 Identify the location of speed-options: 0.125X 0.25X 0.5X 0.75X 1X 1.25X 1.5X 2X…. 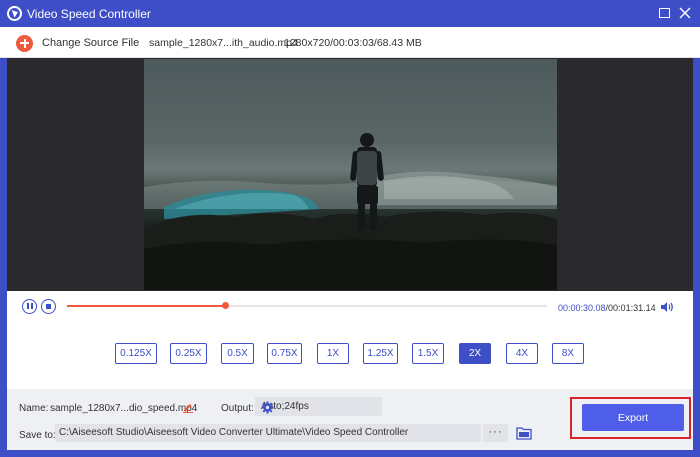
(350, 356).